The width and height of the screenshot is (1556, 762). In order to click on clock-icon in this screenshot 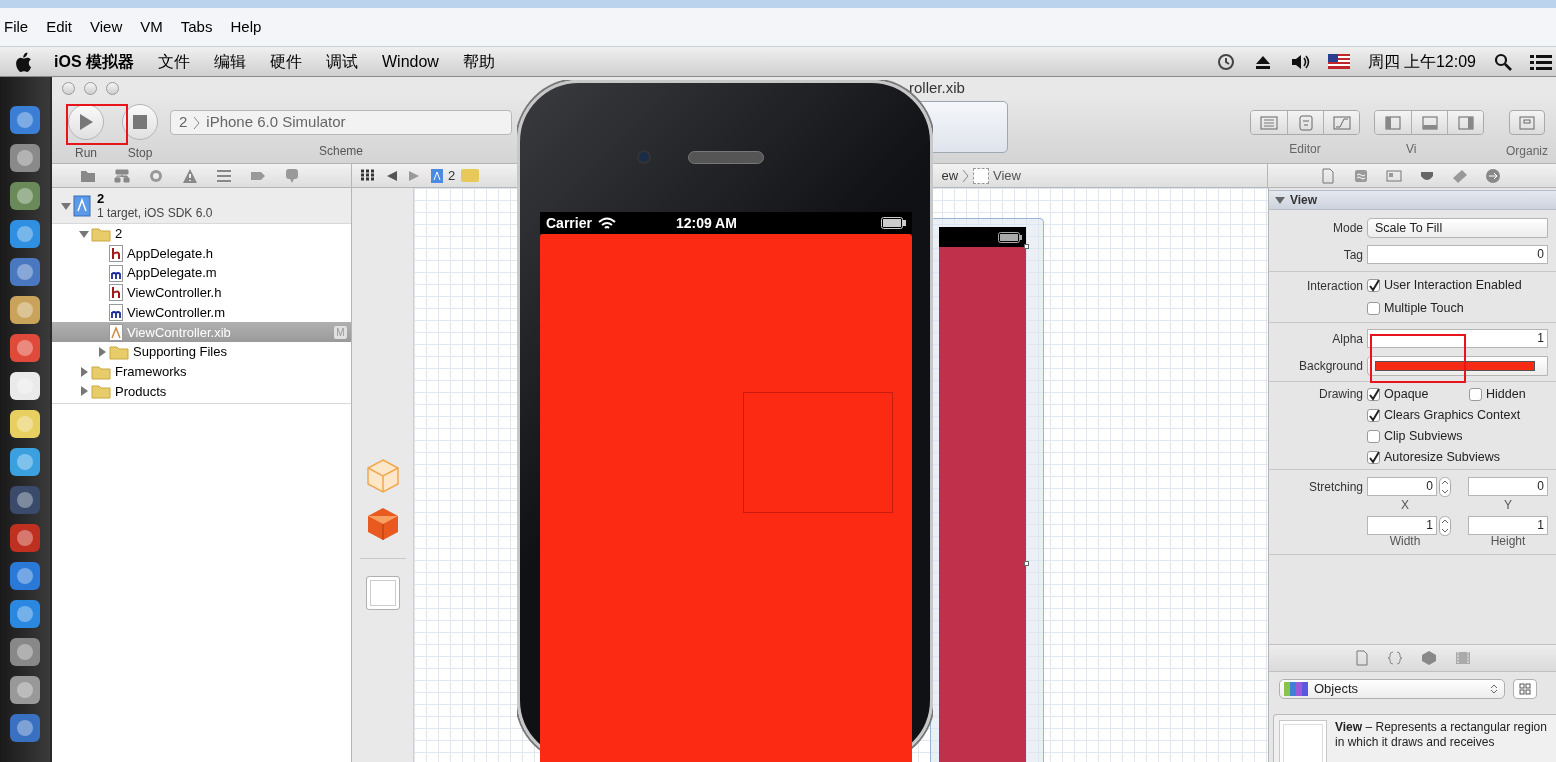, I will do `click(1225, 61)`.